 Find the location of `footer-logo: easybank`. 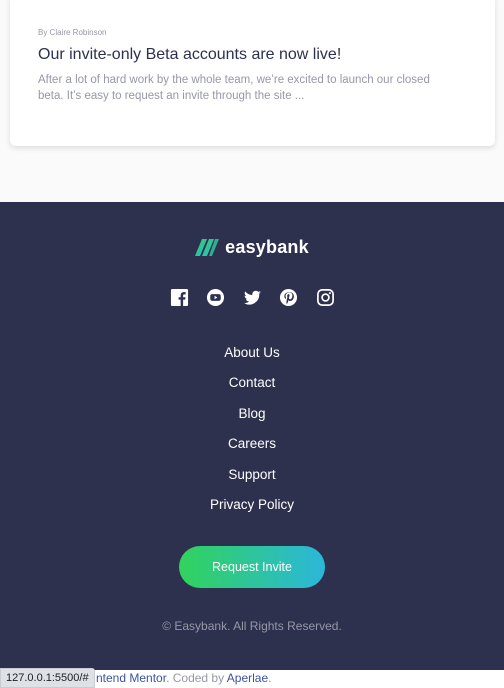

footer-logo: easybank is located at coordinates (252, 247).